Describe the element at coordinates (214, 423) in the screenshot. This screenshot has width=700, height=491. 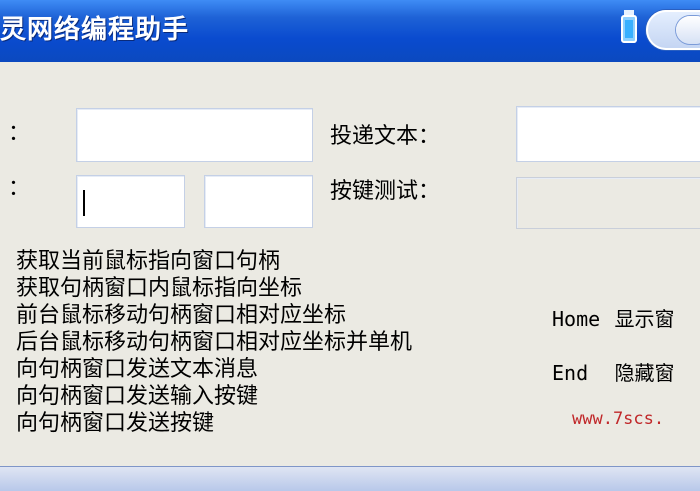
I see `action-item: 向句柄窗口发送按键` at that location.